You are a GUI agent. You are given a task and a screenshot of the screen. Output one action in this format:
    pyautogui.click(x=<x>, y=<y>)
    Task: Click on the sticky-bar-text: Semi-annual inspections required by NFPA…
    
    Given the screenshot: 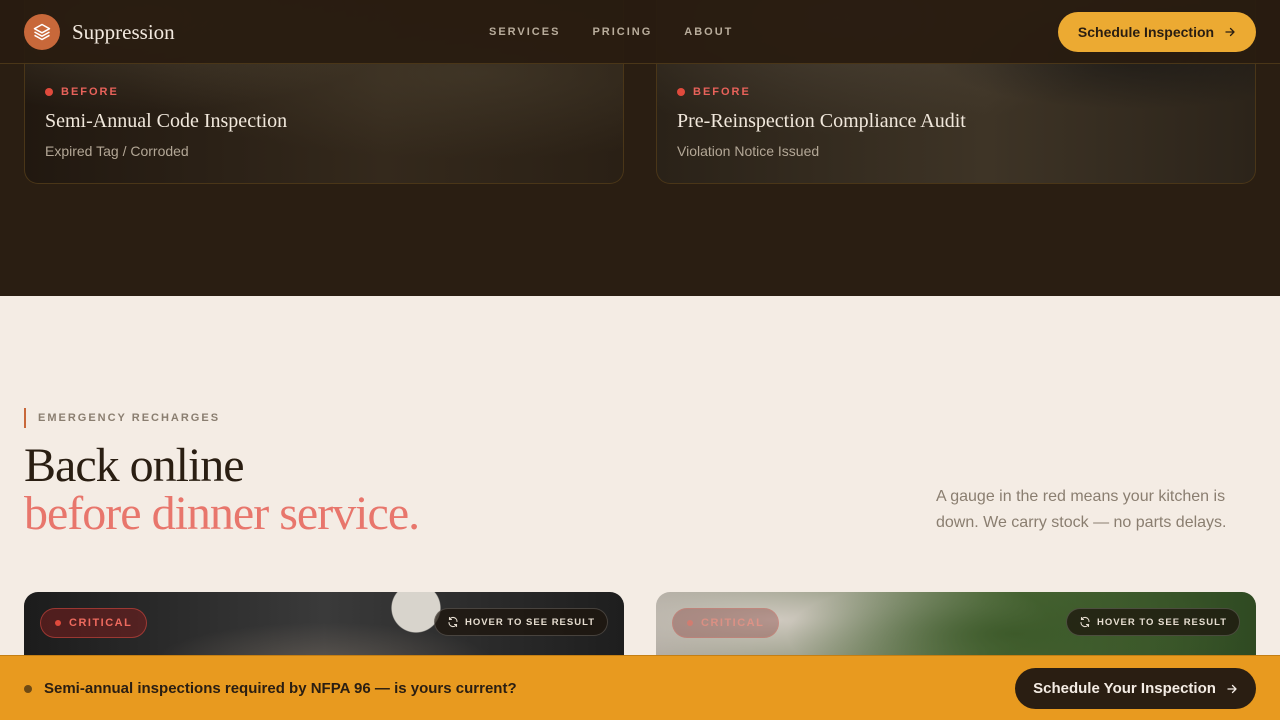 What is the action you would take?
    pyautogui.click(x=280, y=688)
    